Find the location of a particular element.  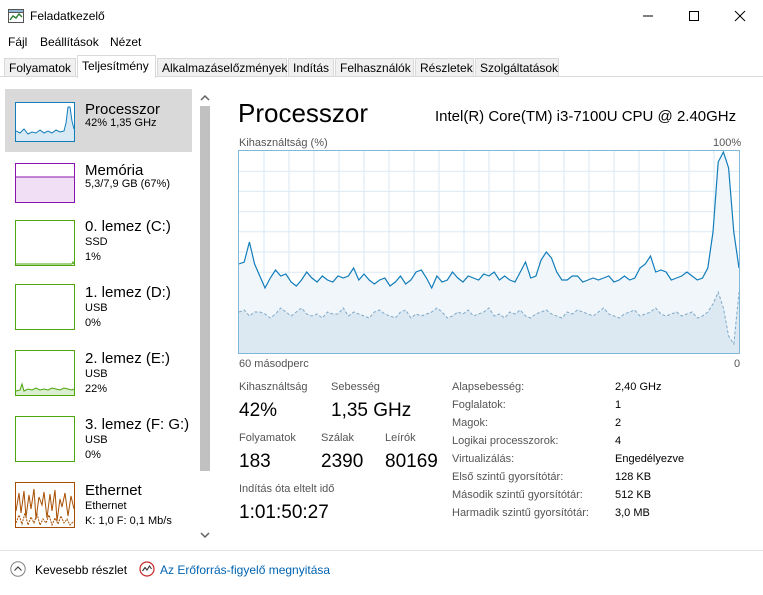

disk-e-thumbnail-graph is located at coordinates (45, 373).